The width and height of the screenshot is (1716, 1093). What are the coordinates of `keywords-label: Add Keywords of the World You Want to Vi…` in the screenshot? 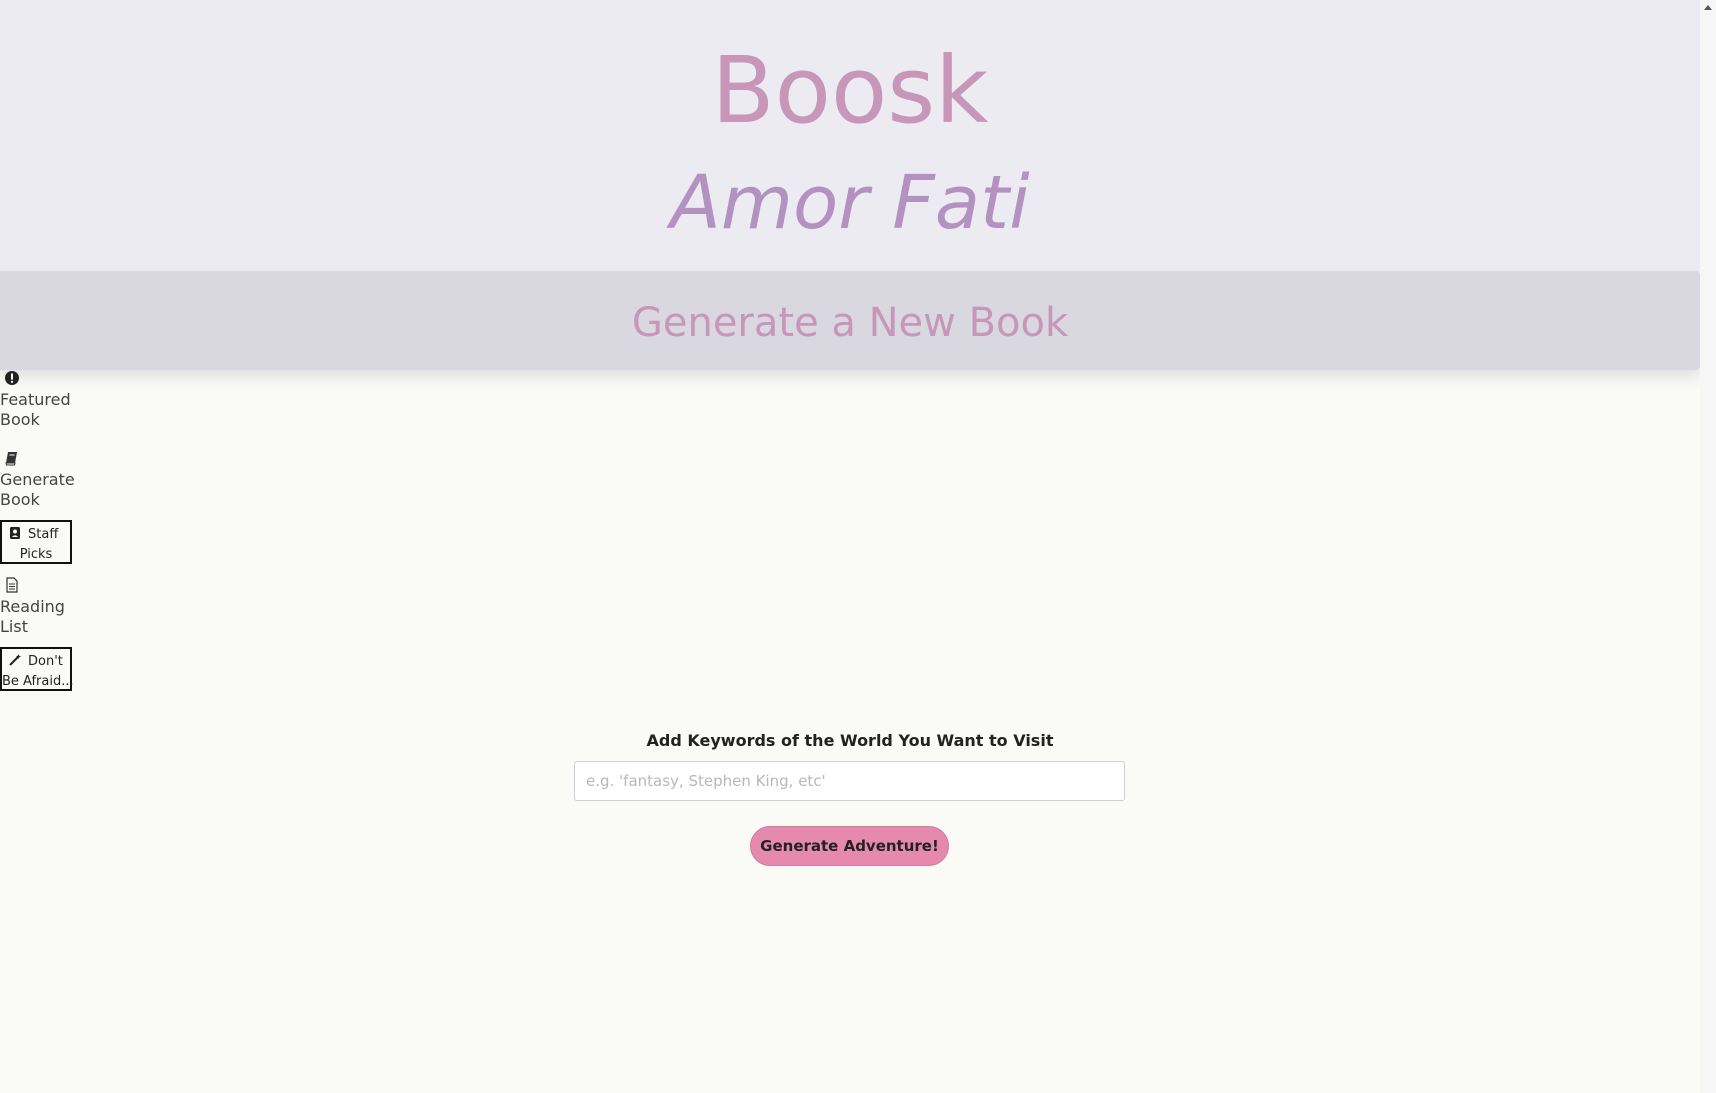 It's located at (850, 740).